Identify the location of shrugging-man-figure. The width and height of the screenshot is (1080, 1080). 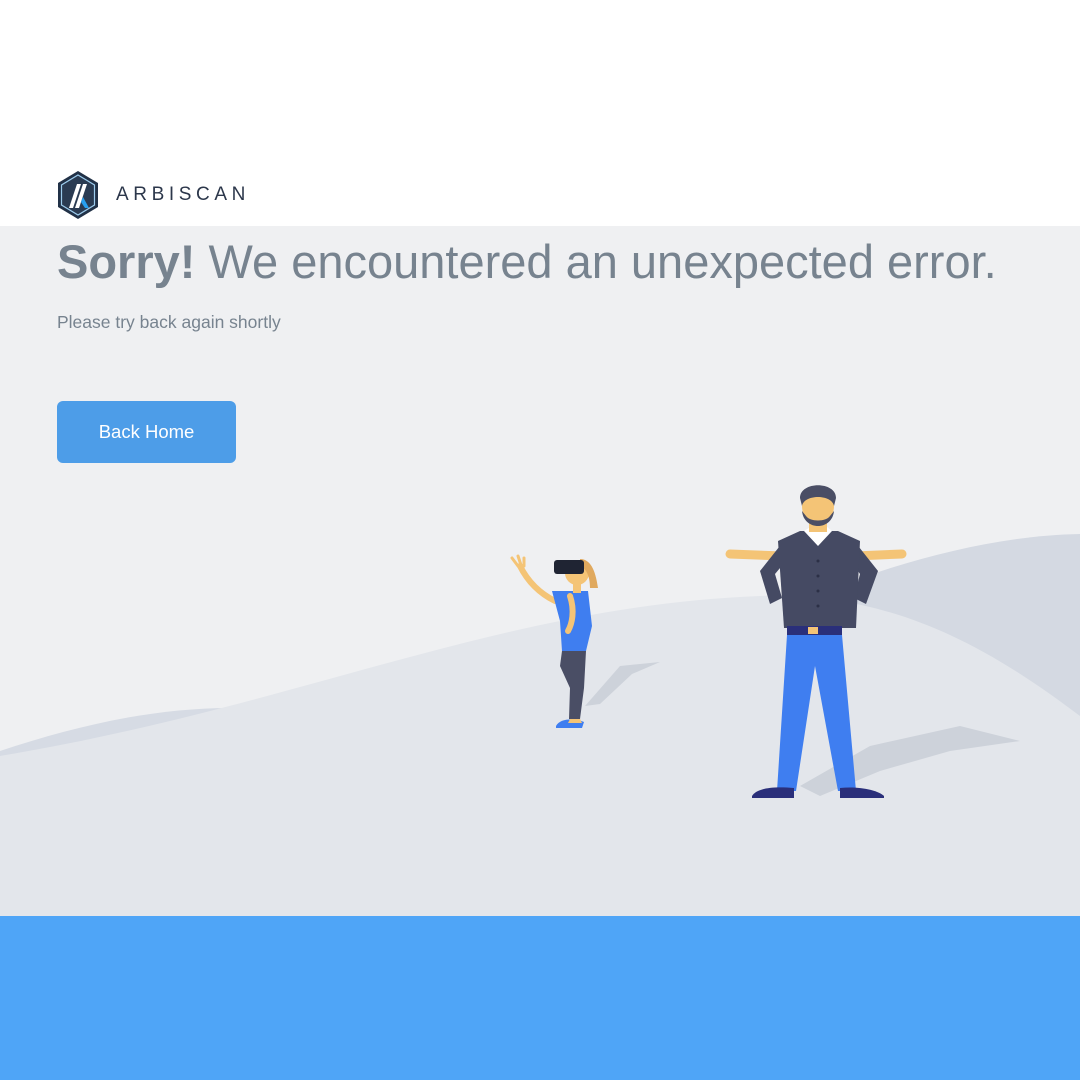
(816, 641).